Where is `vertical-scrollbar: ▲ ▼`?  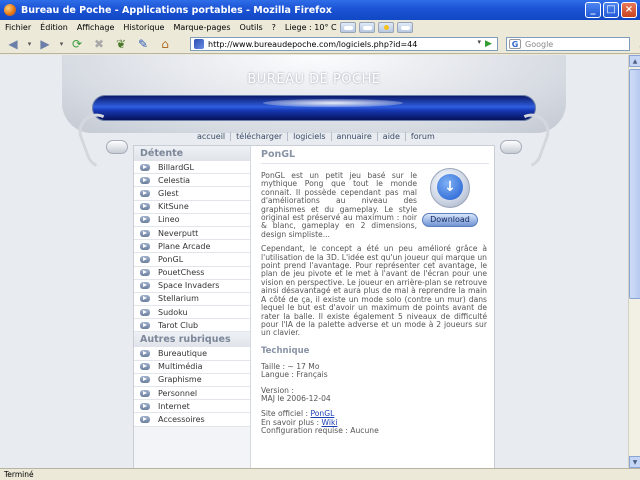 vertical-scrollbar: ▲ ▼ is located at coordinates (634, 261).